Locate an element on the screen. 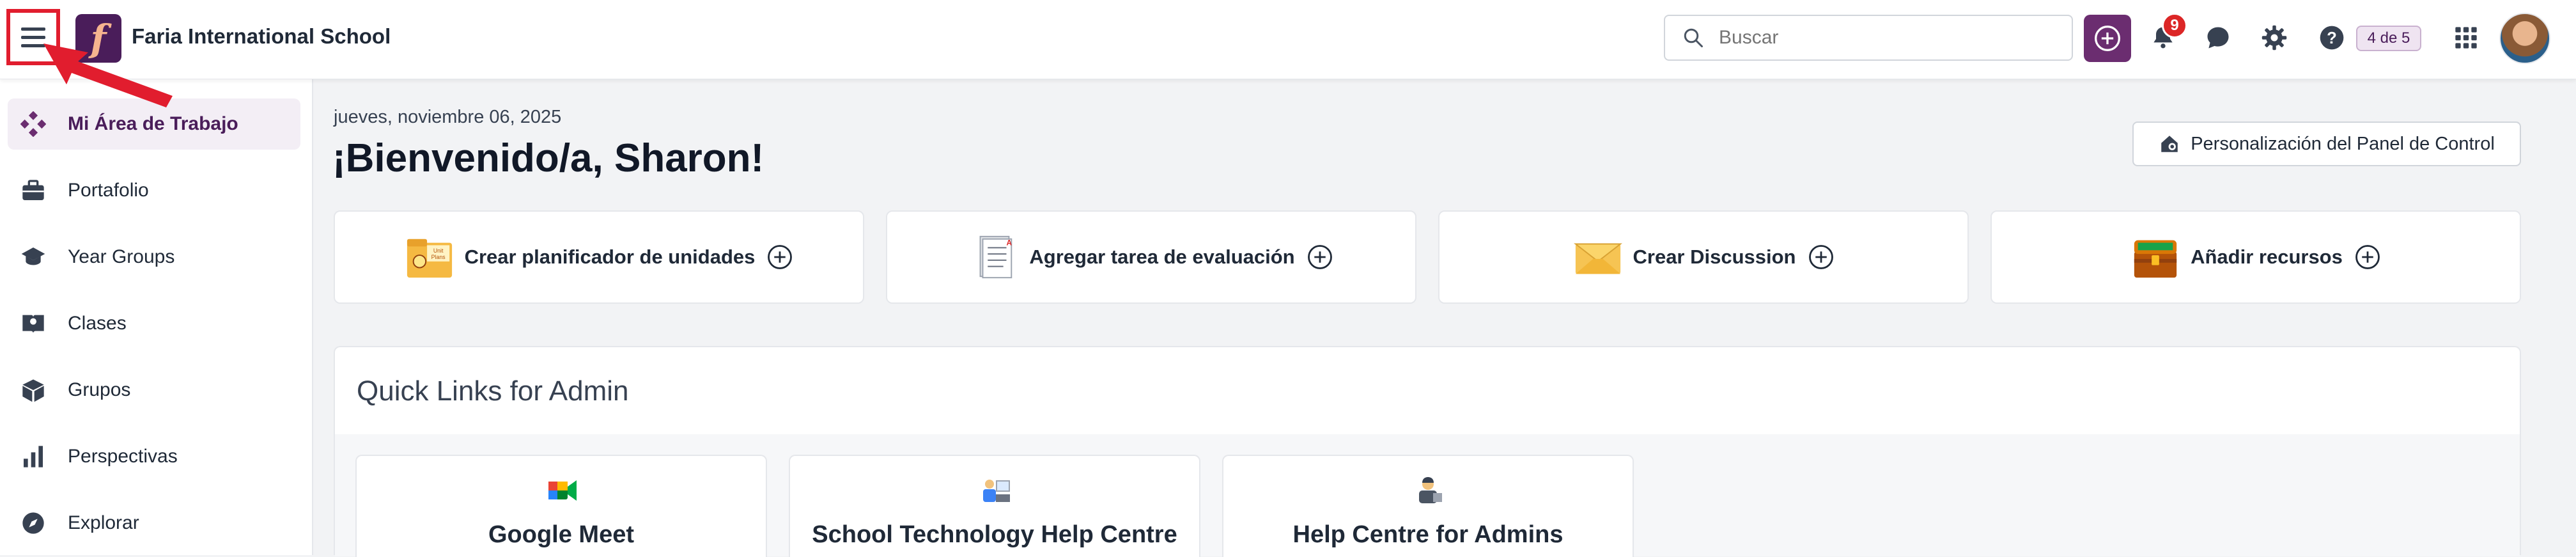 The width and height of the screenshot is (2576, 557). sidebar-item-label: Portafolio is located at coordinates (108, 190).